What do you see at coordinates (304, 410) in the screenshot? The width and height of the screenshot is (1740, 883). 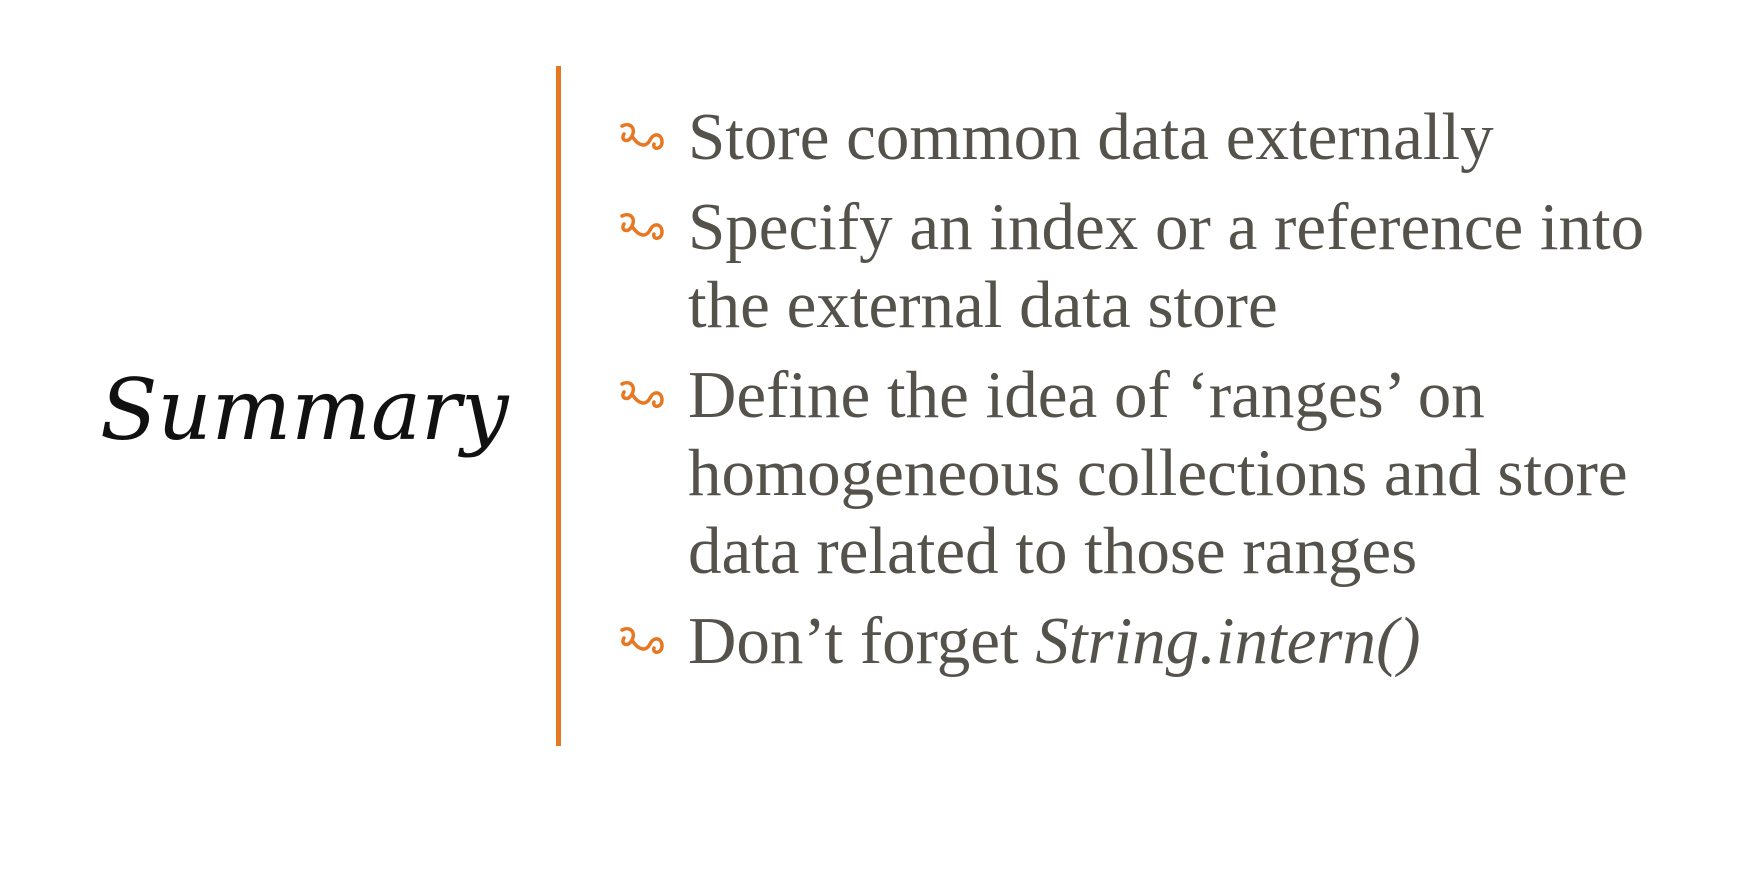 I see `slide-title: Summary` at bounding box center [304, 410].